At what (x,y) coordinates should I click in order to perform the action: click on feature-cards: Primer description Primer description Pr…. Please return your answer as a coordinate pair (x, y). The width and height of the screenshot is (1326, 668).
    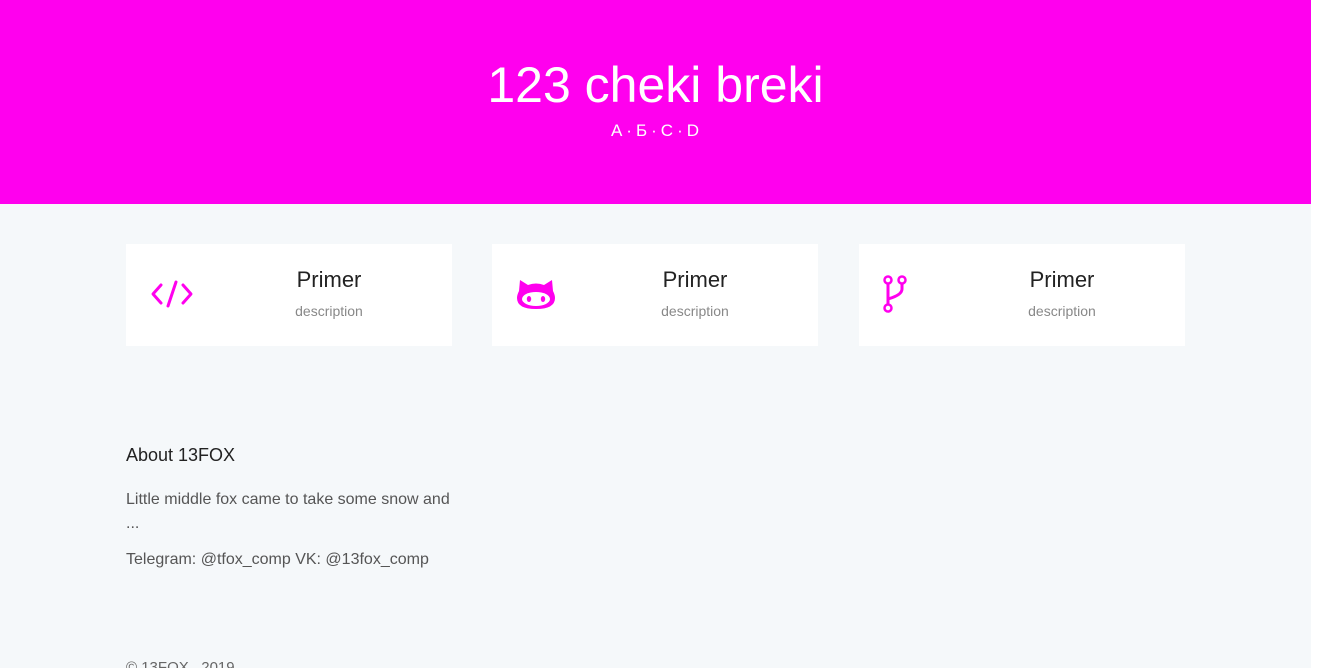
    Looking at the image, I should click on (655, 295).